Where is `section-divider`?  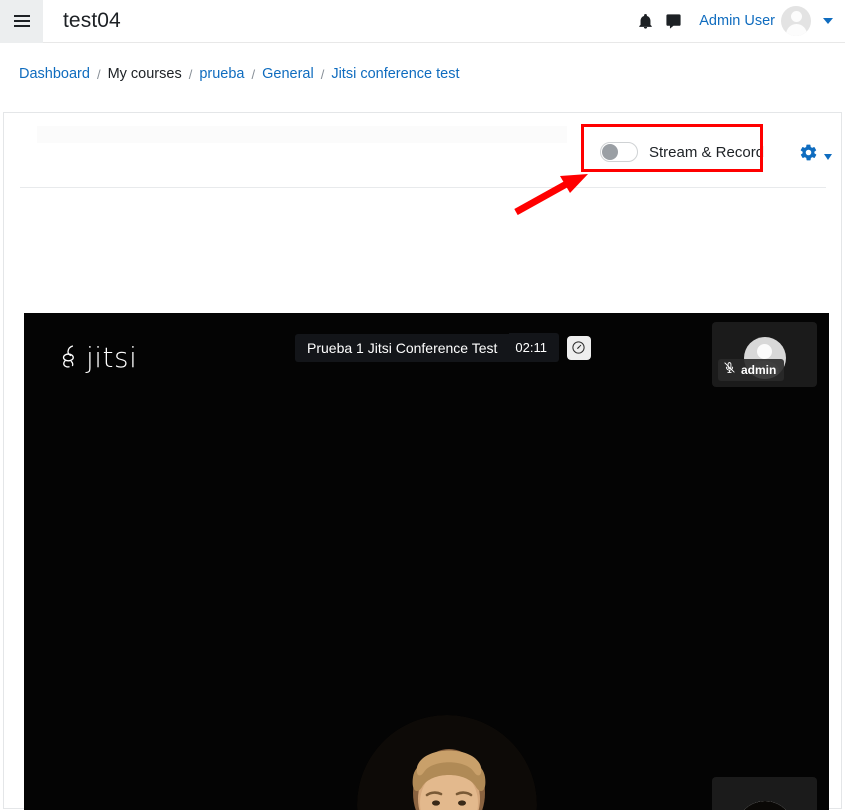
section-divider is located at coordinates (423, 187).